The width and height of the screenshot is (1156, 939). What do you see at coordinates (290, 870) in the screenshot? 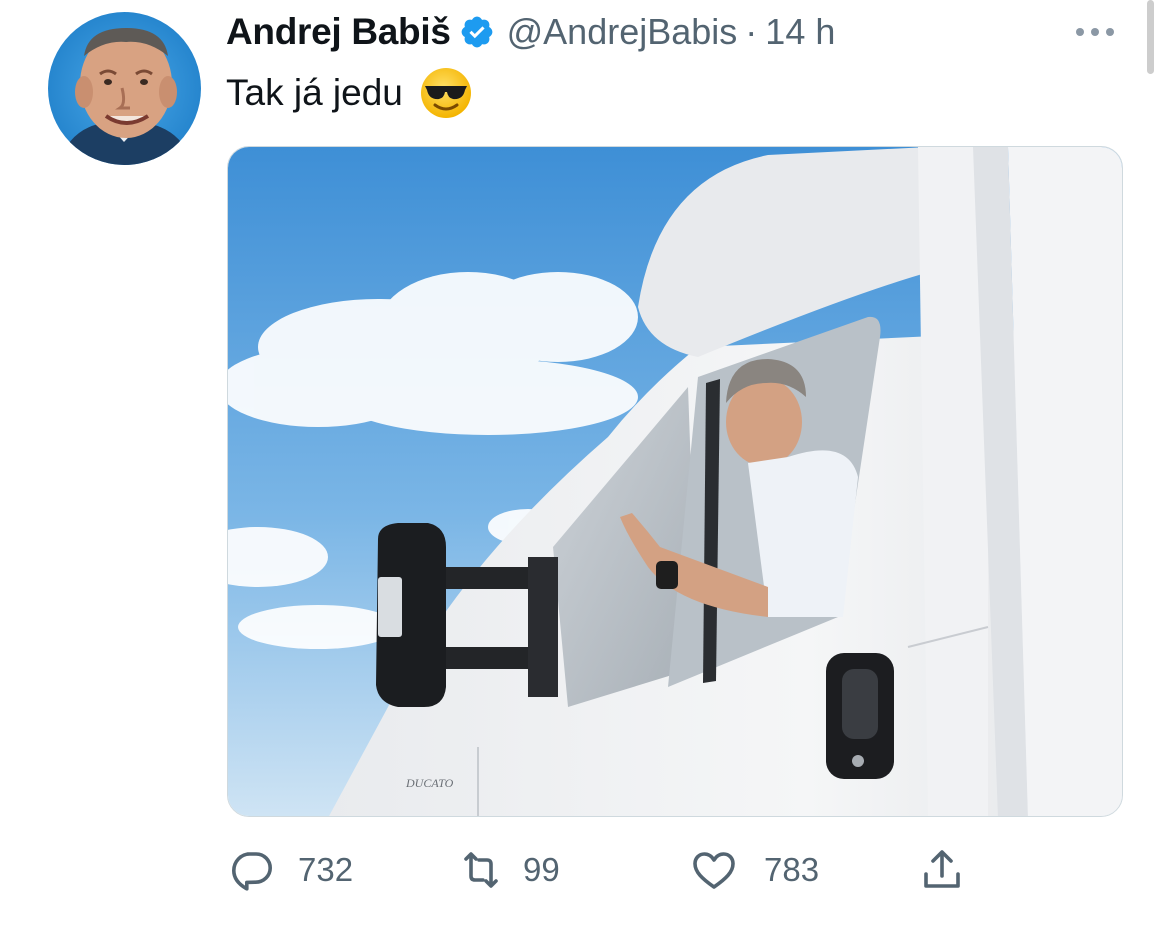
I see `reply-button: 732` at bounding box center [290, 870].